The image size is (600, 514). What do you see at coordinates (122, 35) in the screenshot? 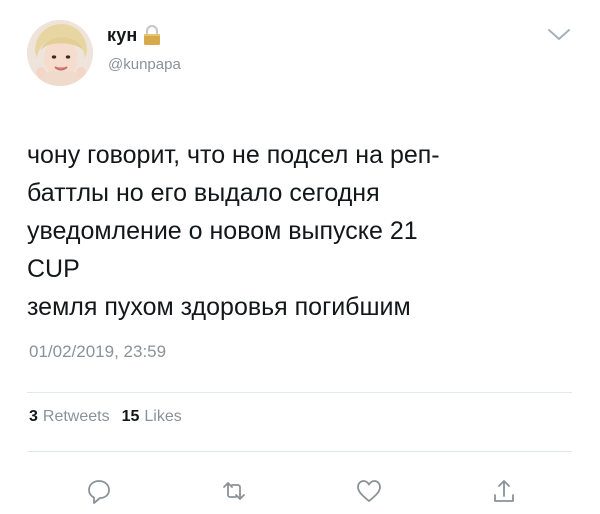
I see `display-name: кун` at bounding box center [122, 35].